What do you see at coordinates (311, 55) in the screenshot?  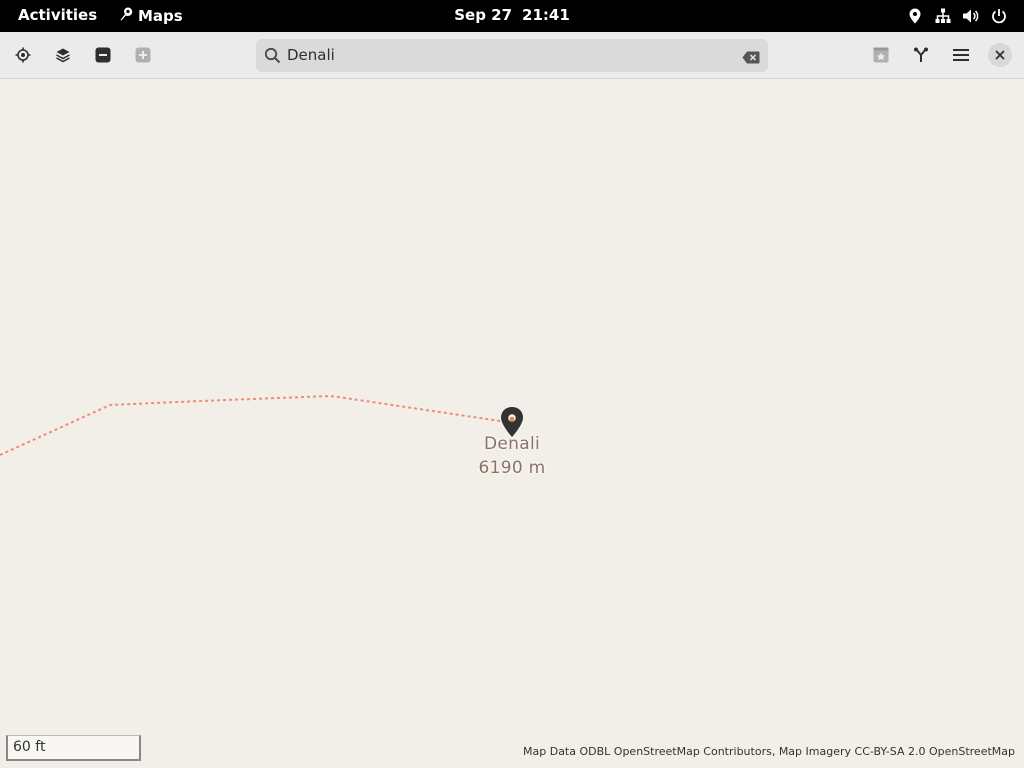 I see `search-text: Denali` at bounding box center [311, 55].